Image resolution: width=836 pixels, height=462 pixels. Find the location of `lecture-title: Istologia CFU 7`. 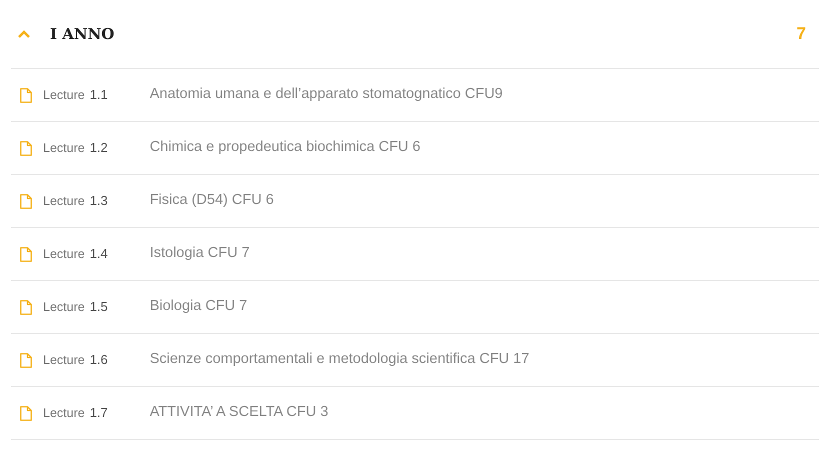

lecture-title: Istologia CFU 7 is located at coordinates (200, 254).